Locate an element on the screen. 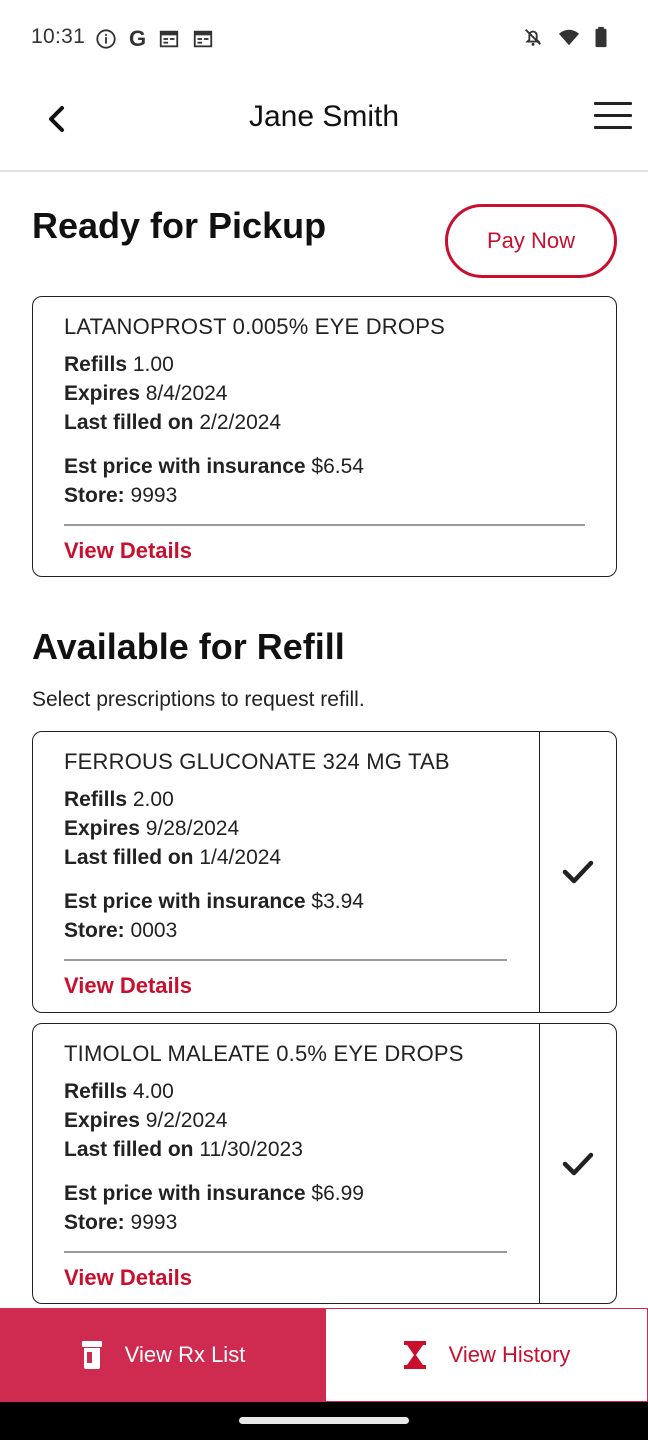 This screenshot has height=1440, width=648. drug-name: LATANOPROST 0.005% EYE DROPS is located at coordinates (254, 326).